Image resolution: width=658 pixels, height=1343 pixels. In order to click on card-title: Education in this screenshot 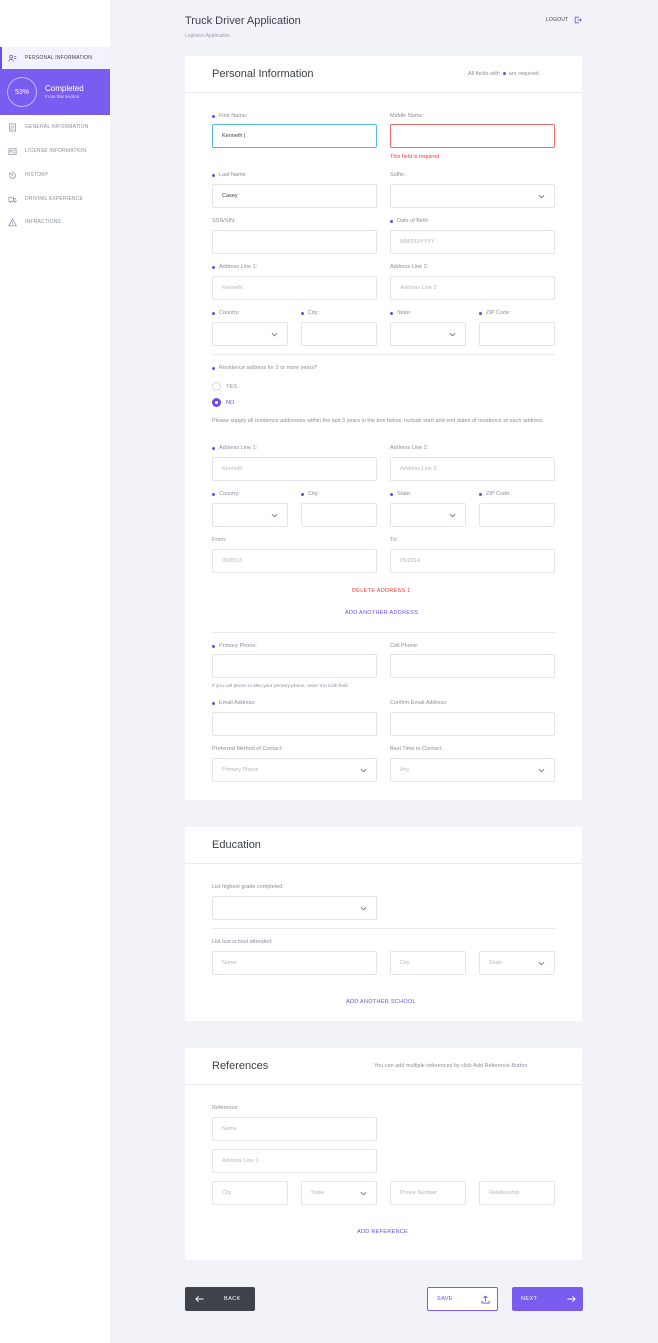, I will do `click(236, 845)`.